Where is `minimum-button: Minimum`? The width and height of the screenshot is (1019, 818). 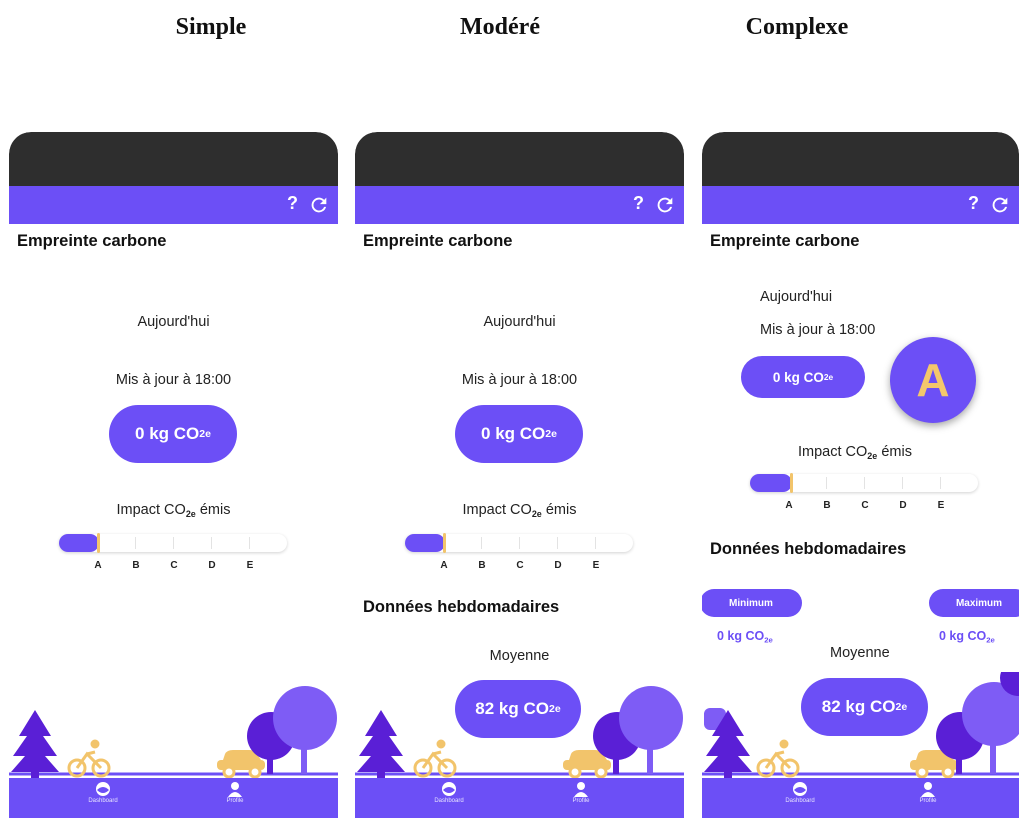
minimum-button: Minimum is located at coordinates (752, 603).